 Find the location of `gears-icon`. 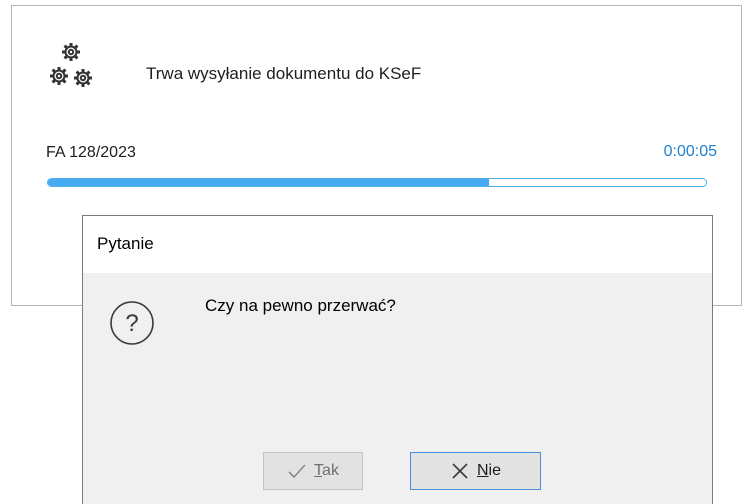

gears-icon is located at coordinates (71, 65).